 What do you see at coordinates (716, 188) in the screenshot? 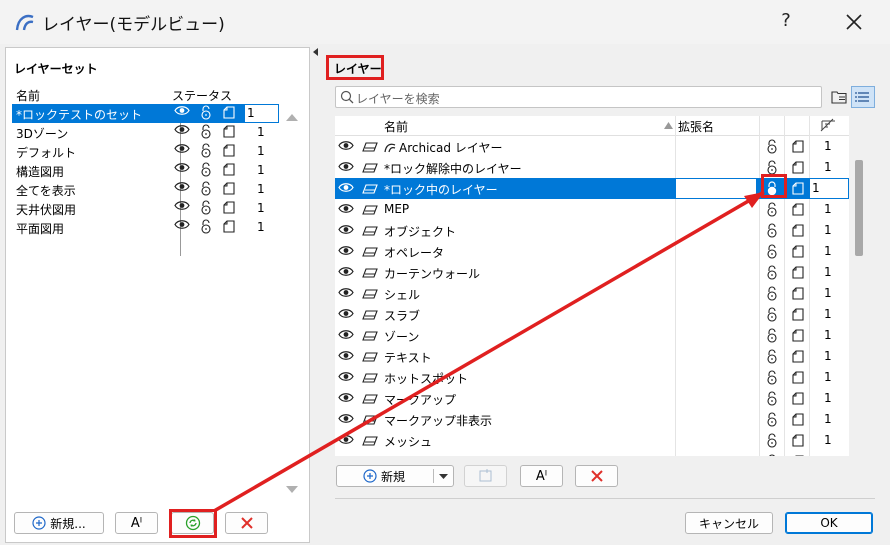
I see `extension-field` at bounding box center [716, 188].